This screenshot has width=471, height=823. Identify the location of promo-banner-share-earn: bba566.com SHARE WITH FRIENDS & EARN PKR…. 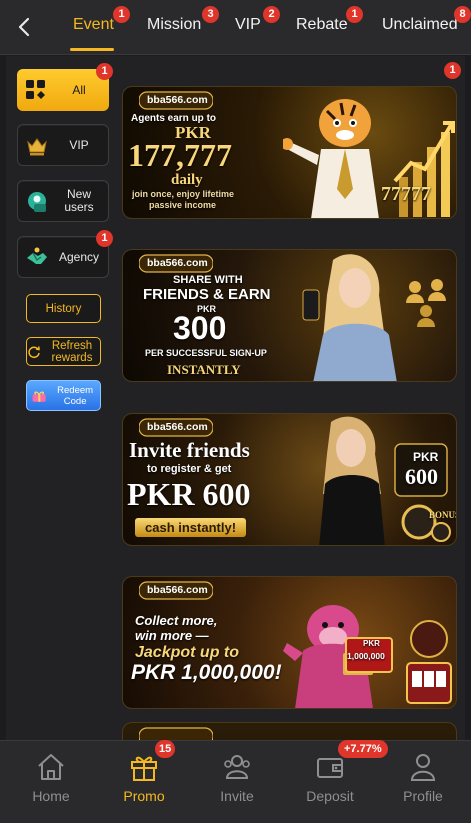
(289, 315).